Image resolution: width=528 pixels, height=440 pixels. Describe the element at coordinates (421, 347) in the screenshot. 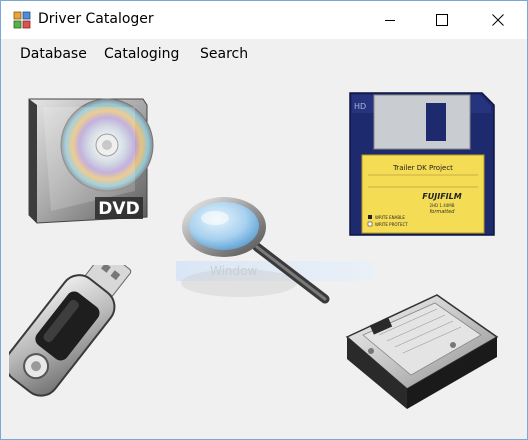

I see `hard-disk-image` at that location.